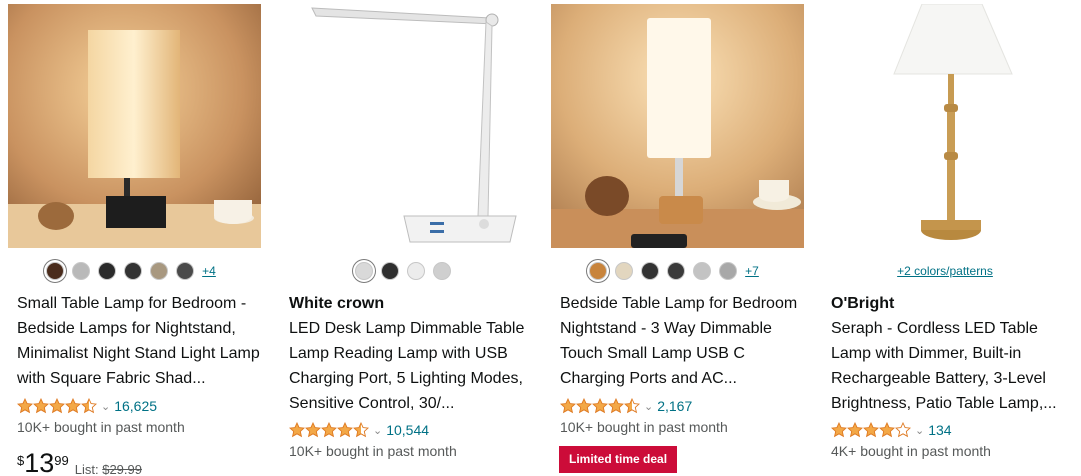 The image size is (1081, 476). I want to click on price-currency: $, so click(21, 460).